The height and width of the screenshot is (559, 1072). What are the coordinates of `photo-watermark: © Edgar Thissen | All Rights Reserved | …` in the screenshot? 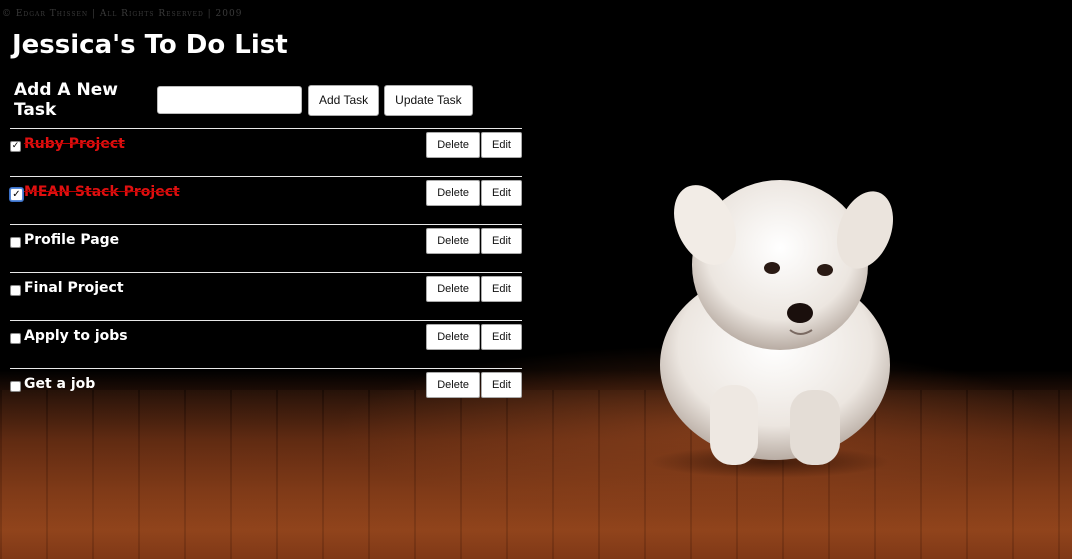 It's located at (122, 14).